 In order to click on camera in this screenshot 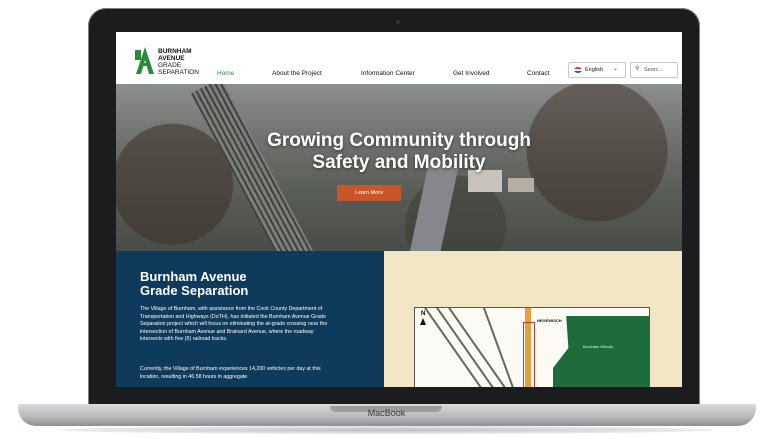, I will do `click(398, 22)`.